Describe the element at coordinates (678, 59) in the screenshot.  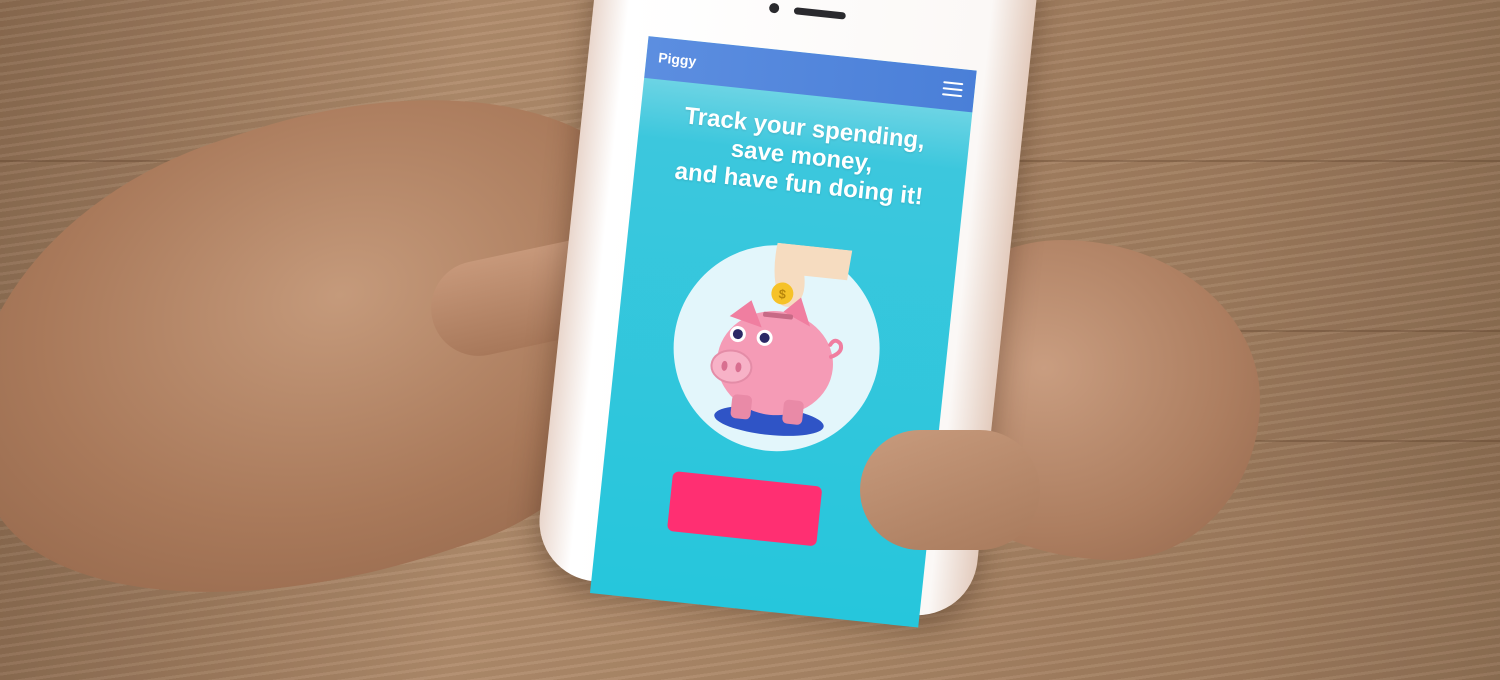
I see `app-brand: Piggy` at that location.